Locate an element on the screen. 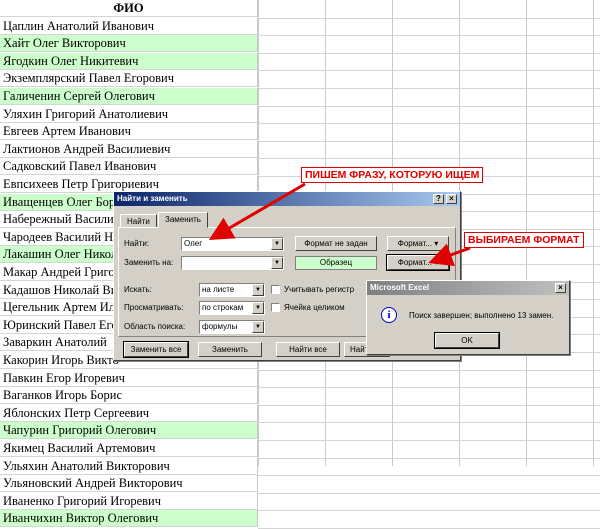 The width and height of the screenshot is (600, 529). table-row: Ульяновский Андрей Викторович is located at coordinates (129, 484).